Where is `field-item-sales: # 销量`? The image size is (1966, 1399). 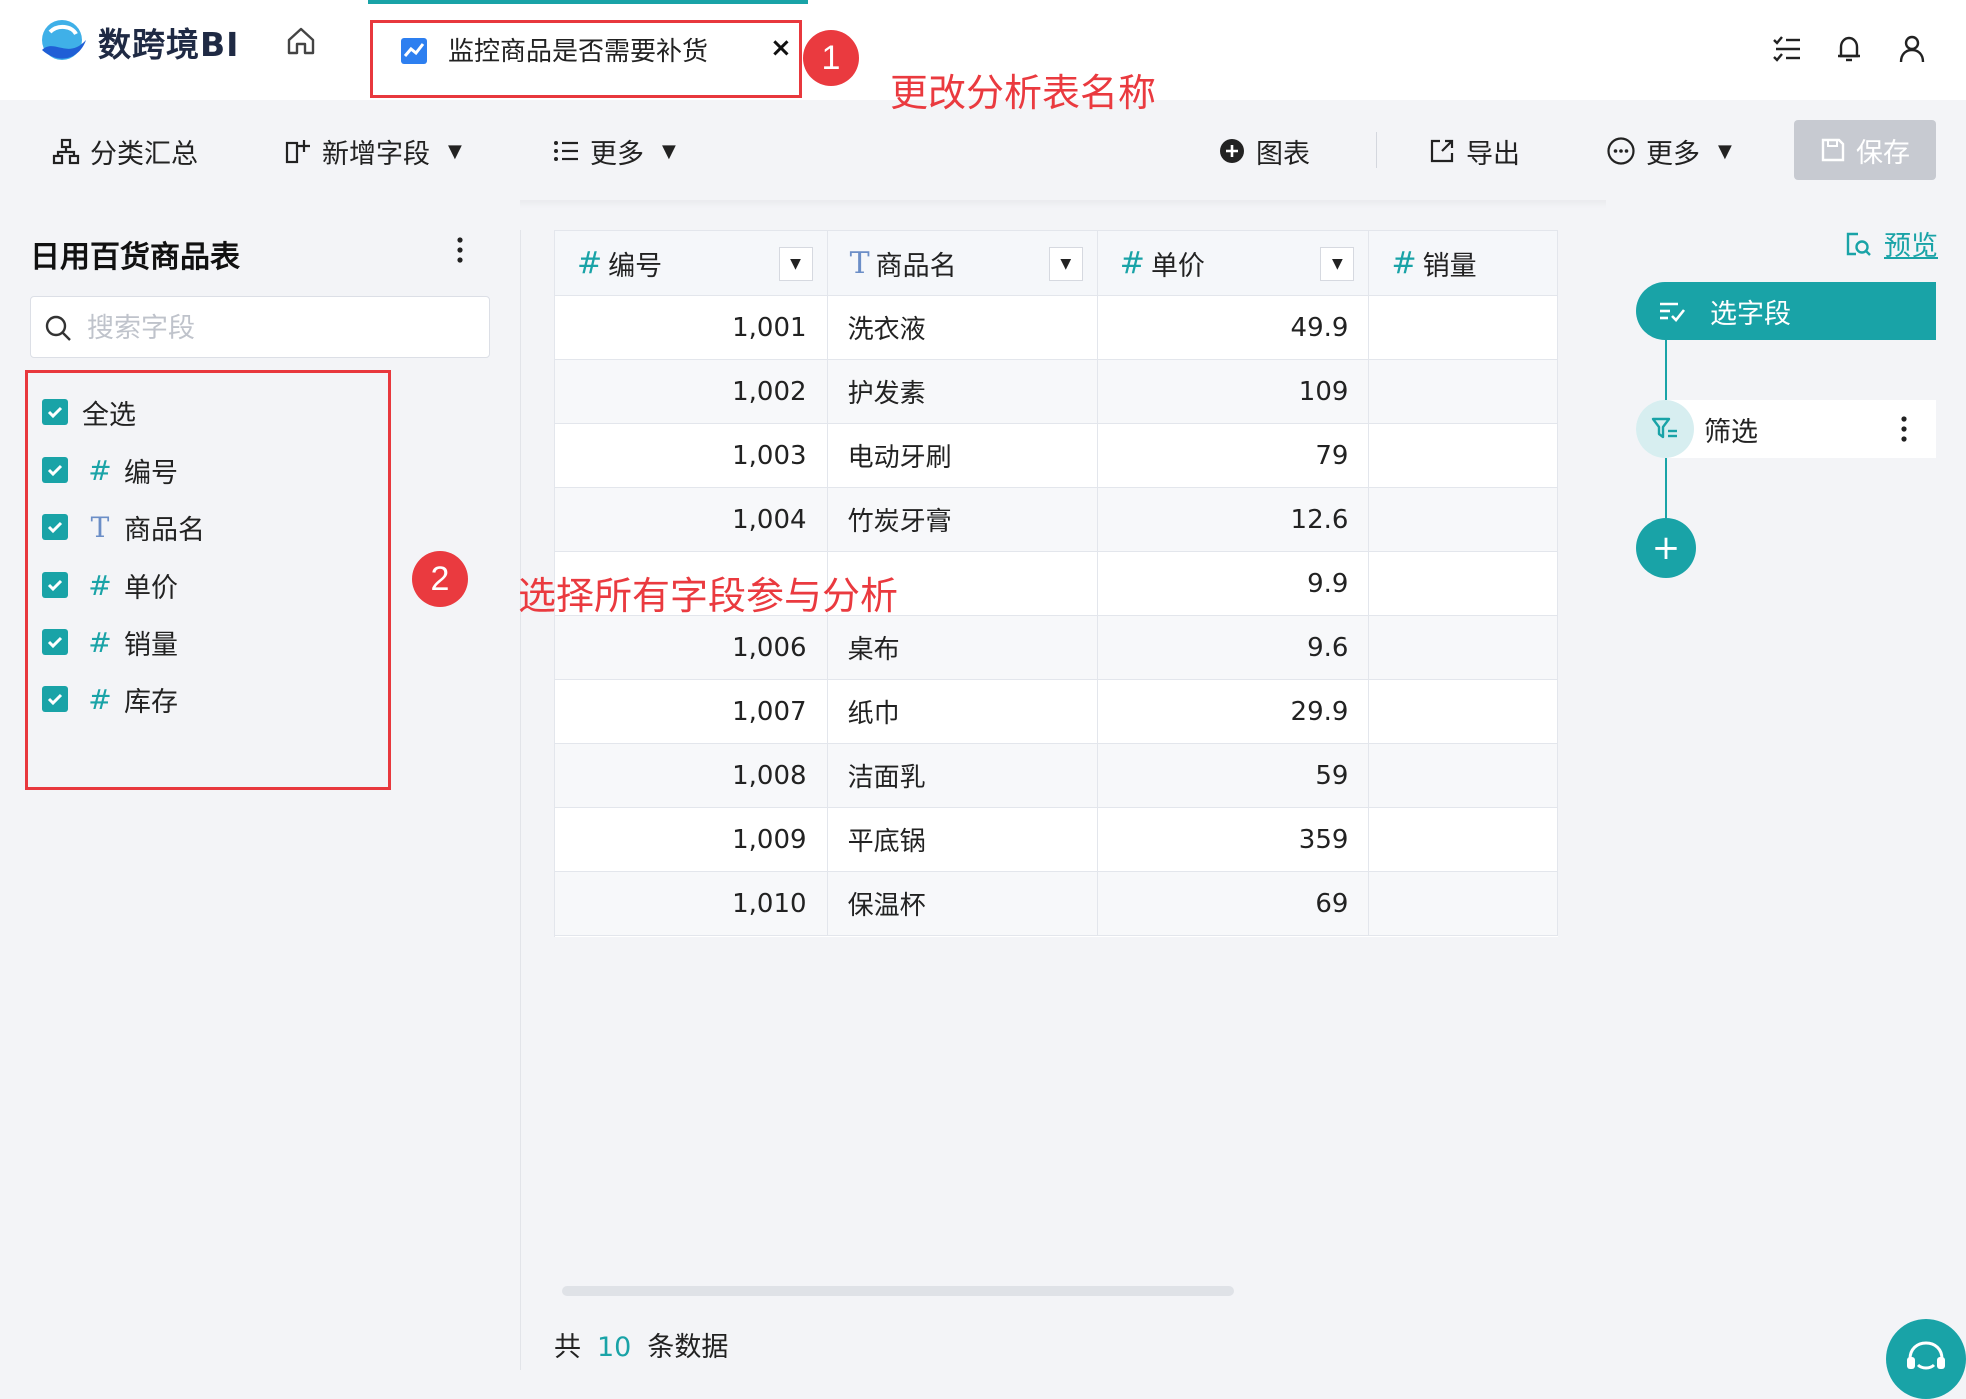
field-item-sales: # 销量 is located at coordinates (110, 642).